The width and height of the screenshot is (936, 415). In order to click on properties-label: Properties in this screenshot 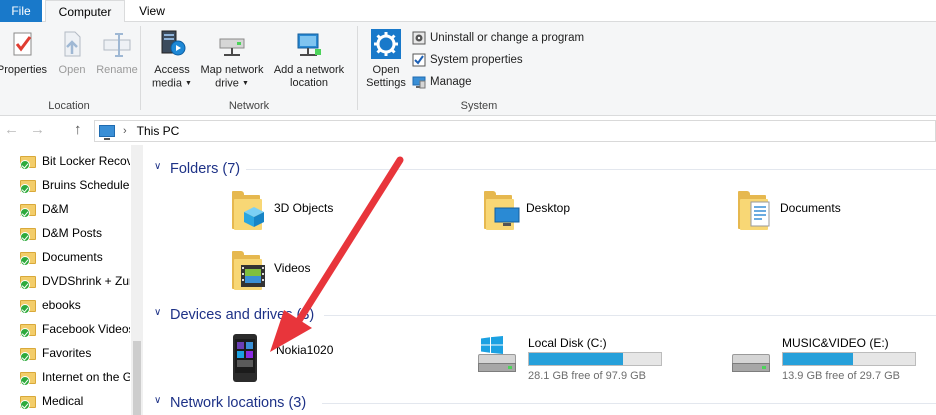, I will do `click(24, 70)`.